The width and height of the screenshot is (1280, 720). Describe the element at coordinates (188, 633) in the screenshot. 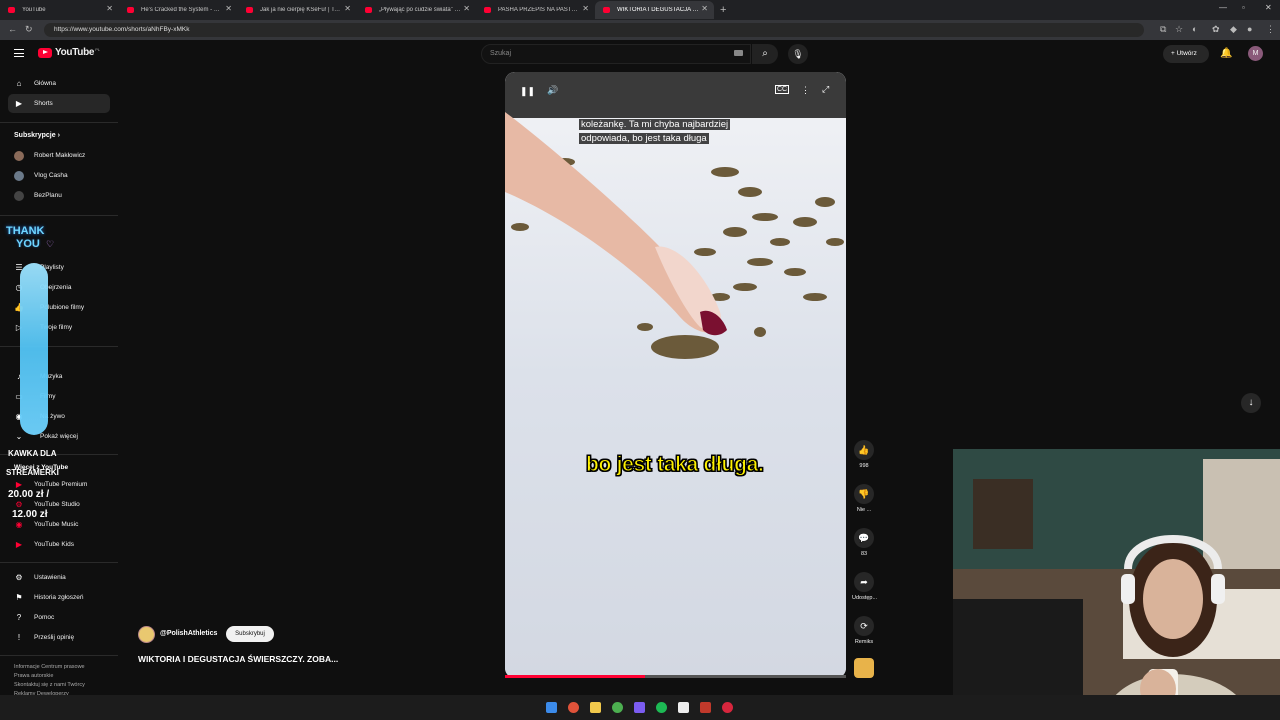

I see `channel-handle: @PolishAthletics` at that location.